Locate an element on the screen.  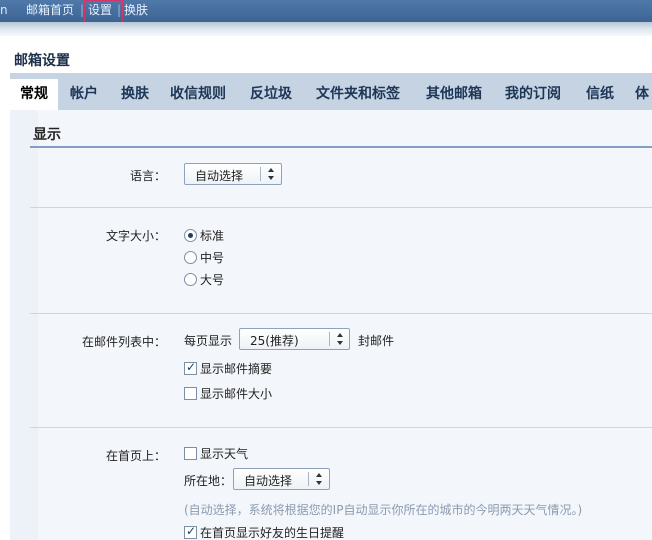
language-select: 自动选择 is located at coordinates (233, 174).